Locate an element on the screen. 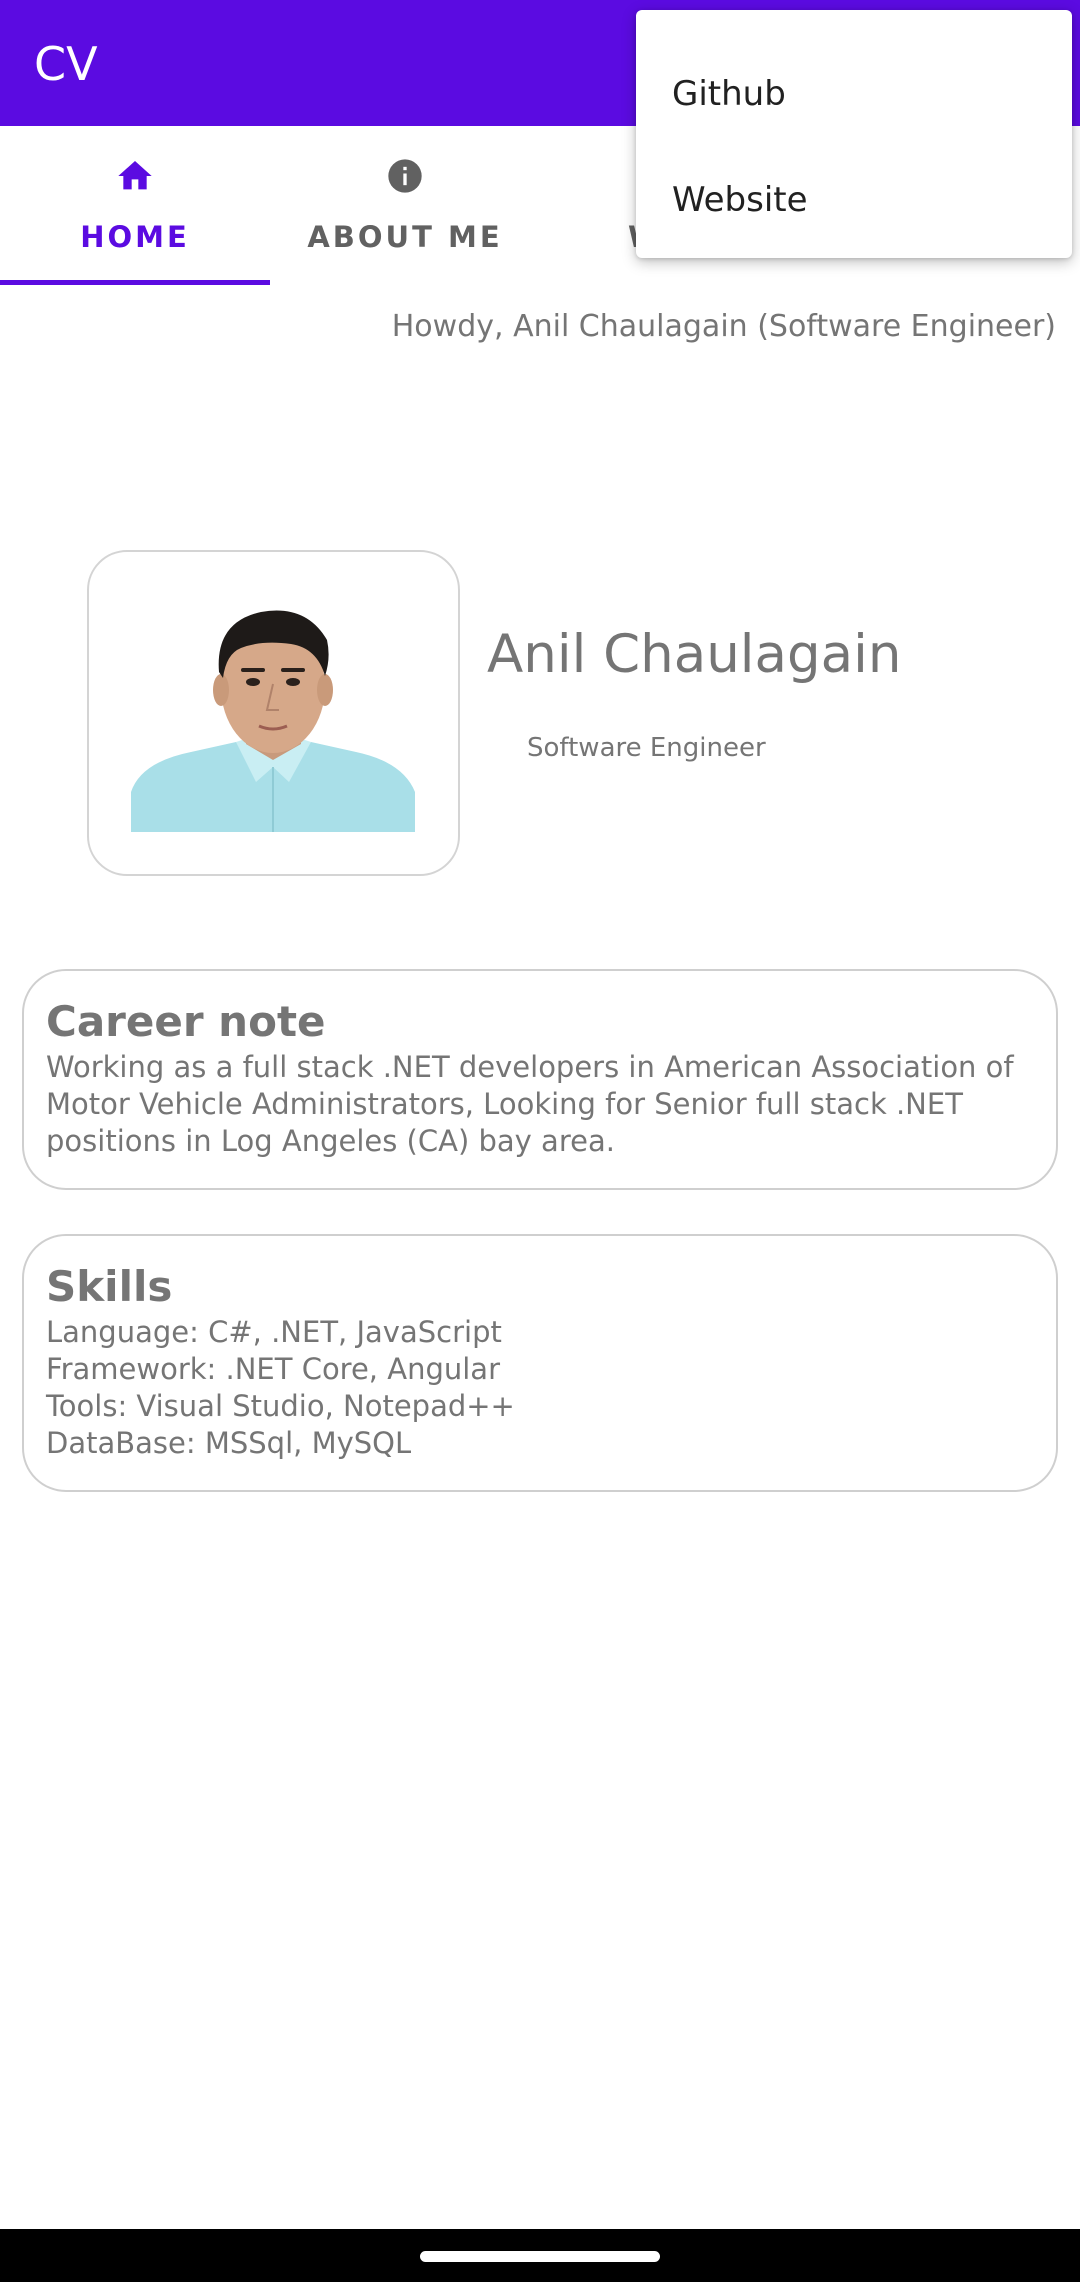 Image resolution: width=1080 pixels, height=2282 pixels. home-gesture-handle is located at coordinates (540, 2256).